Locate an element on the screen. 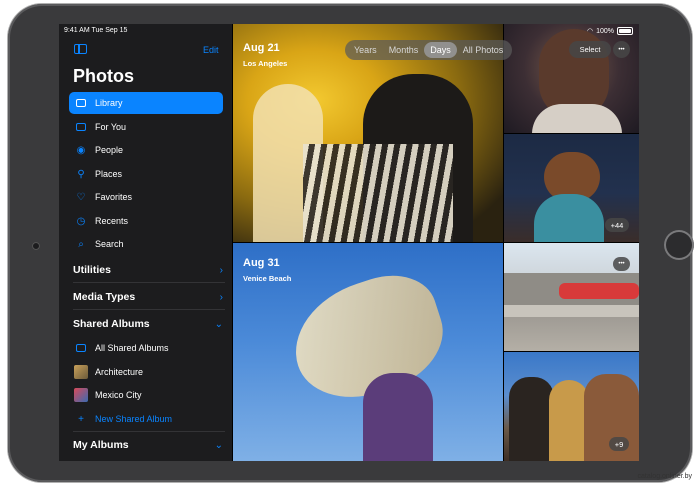 The width and height of the screenshot is (700, 488). battery-icon is located at coordinates (625, 31).